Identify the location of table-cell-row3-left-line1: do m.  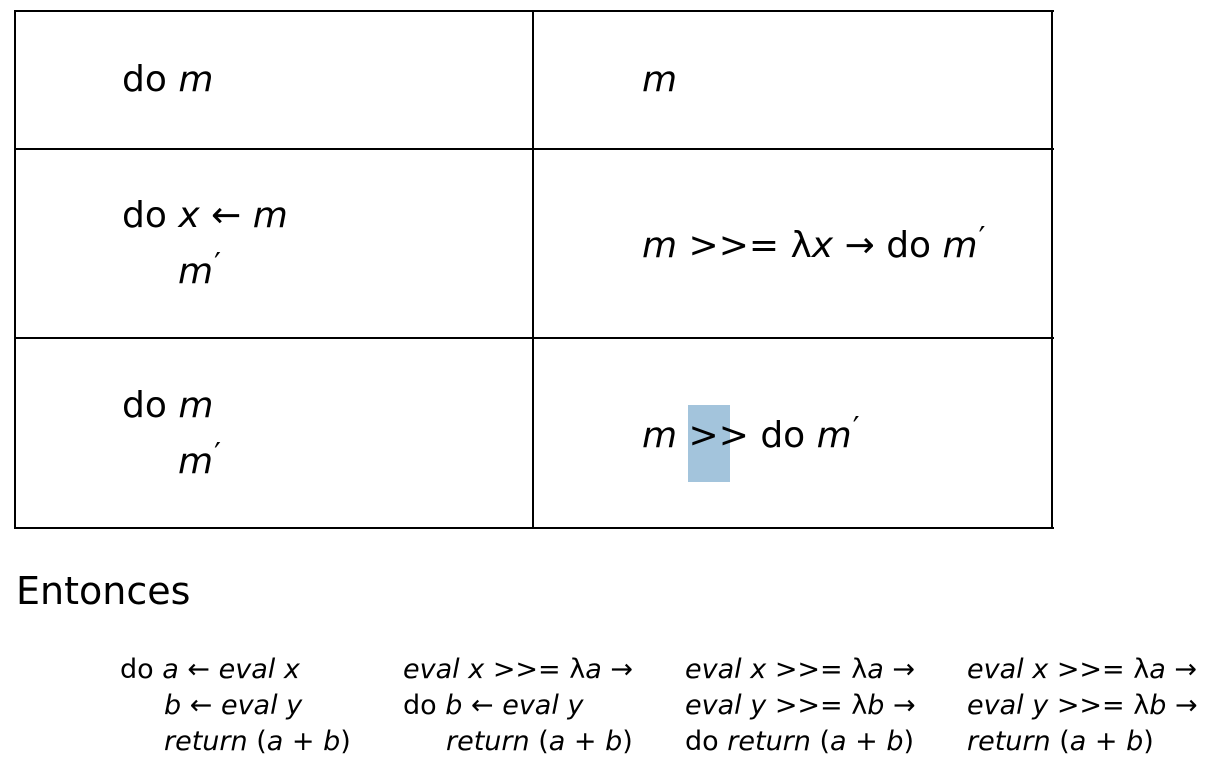
(168, 405).